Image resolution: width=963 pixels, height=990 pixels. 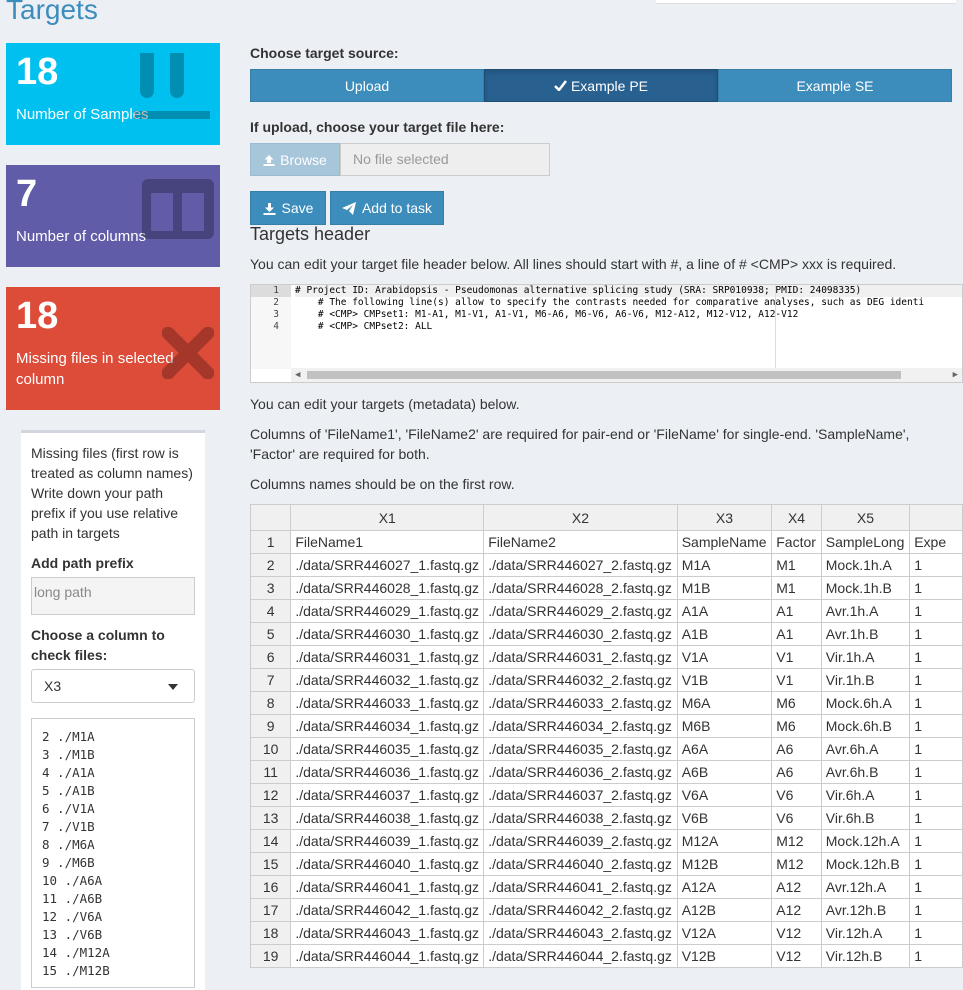 What do you see at coordinates (387, 818) in the screenshot?
I see `table-cell: ./data/SRR446038_1.fastq.gz` at bounding box center [387, 818].